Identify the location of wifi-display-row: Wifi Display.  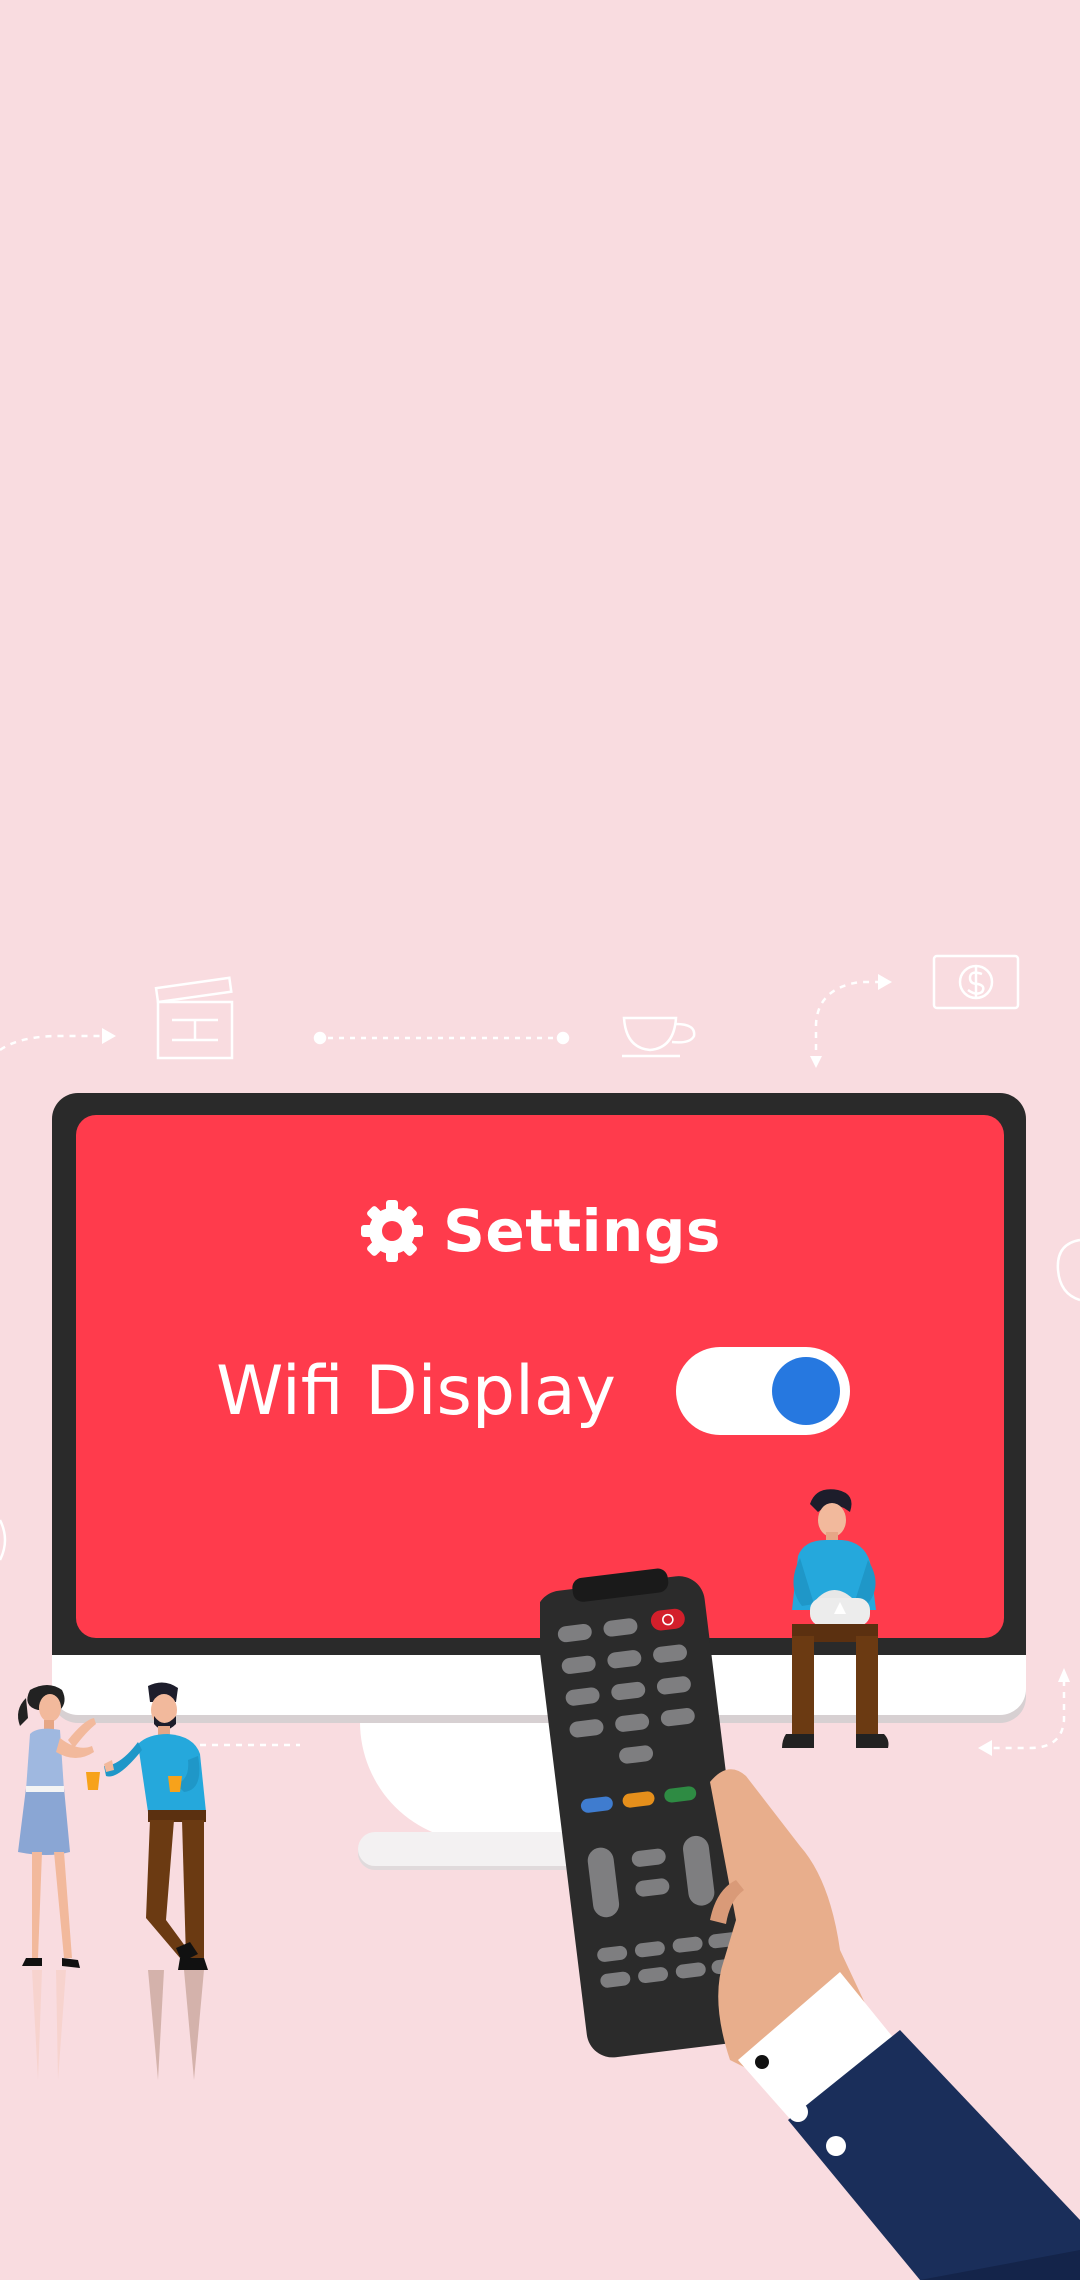
(540, 1391).